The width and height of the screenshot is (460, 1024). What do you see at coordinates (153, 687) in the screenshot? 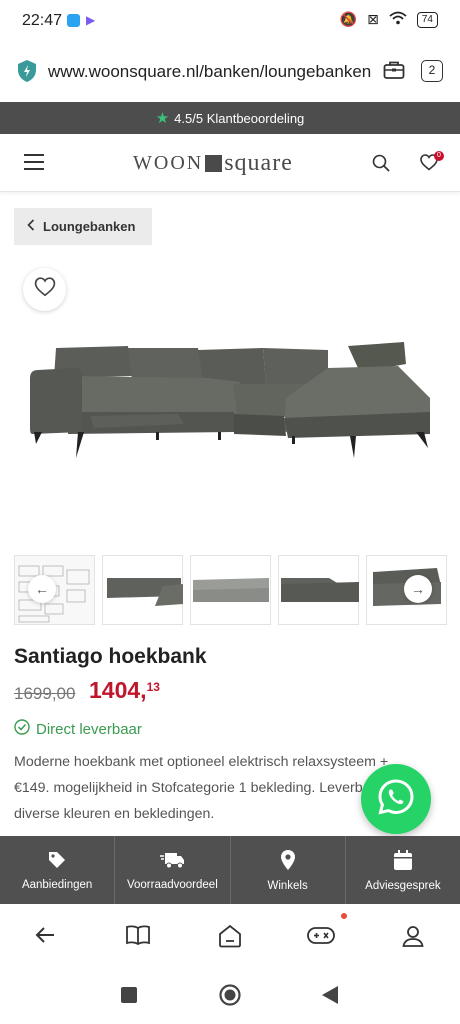
I see `price-cents: 13` at bounding box center [153, 687].